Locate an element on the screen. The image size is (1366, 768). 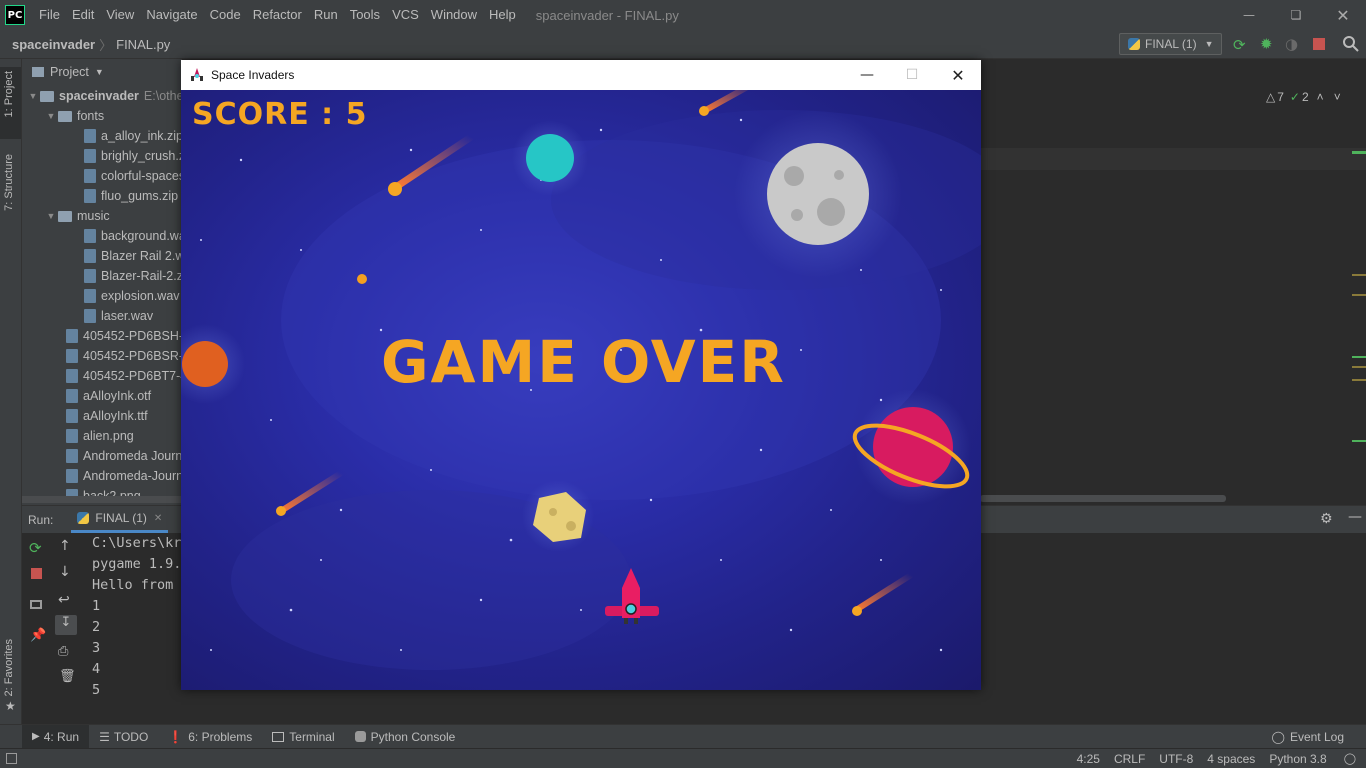
restore-icon: ❏ is located at coordinates (1296, 15).